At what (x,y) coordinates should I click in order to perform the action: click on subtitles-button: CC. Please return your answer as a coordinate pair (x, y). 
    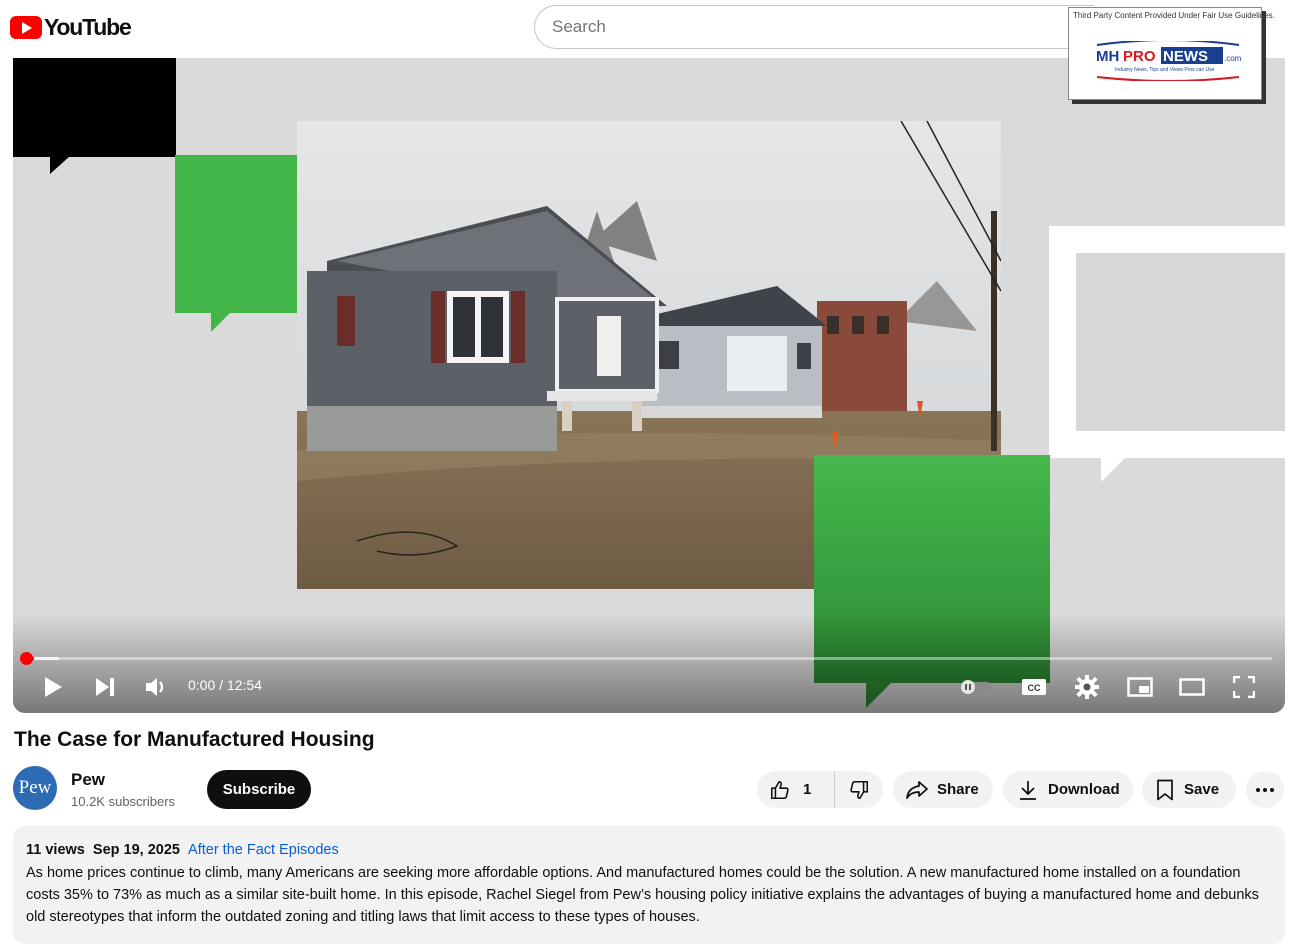
    Looking at the image, I should click on (1034, 687).